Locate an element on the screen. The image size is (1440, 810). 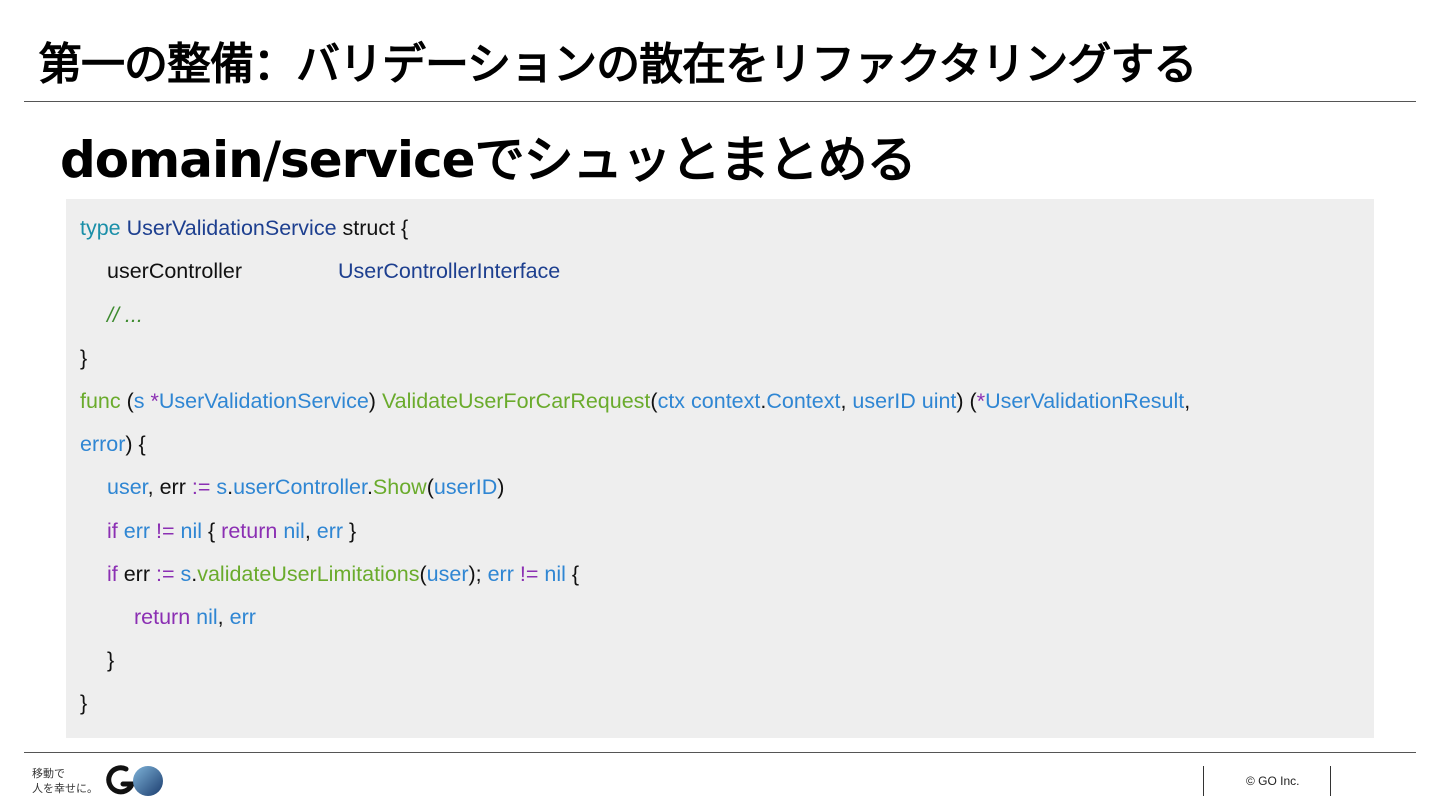
keyword-token: type is located at coordinates (100, 228).